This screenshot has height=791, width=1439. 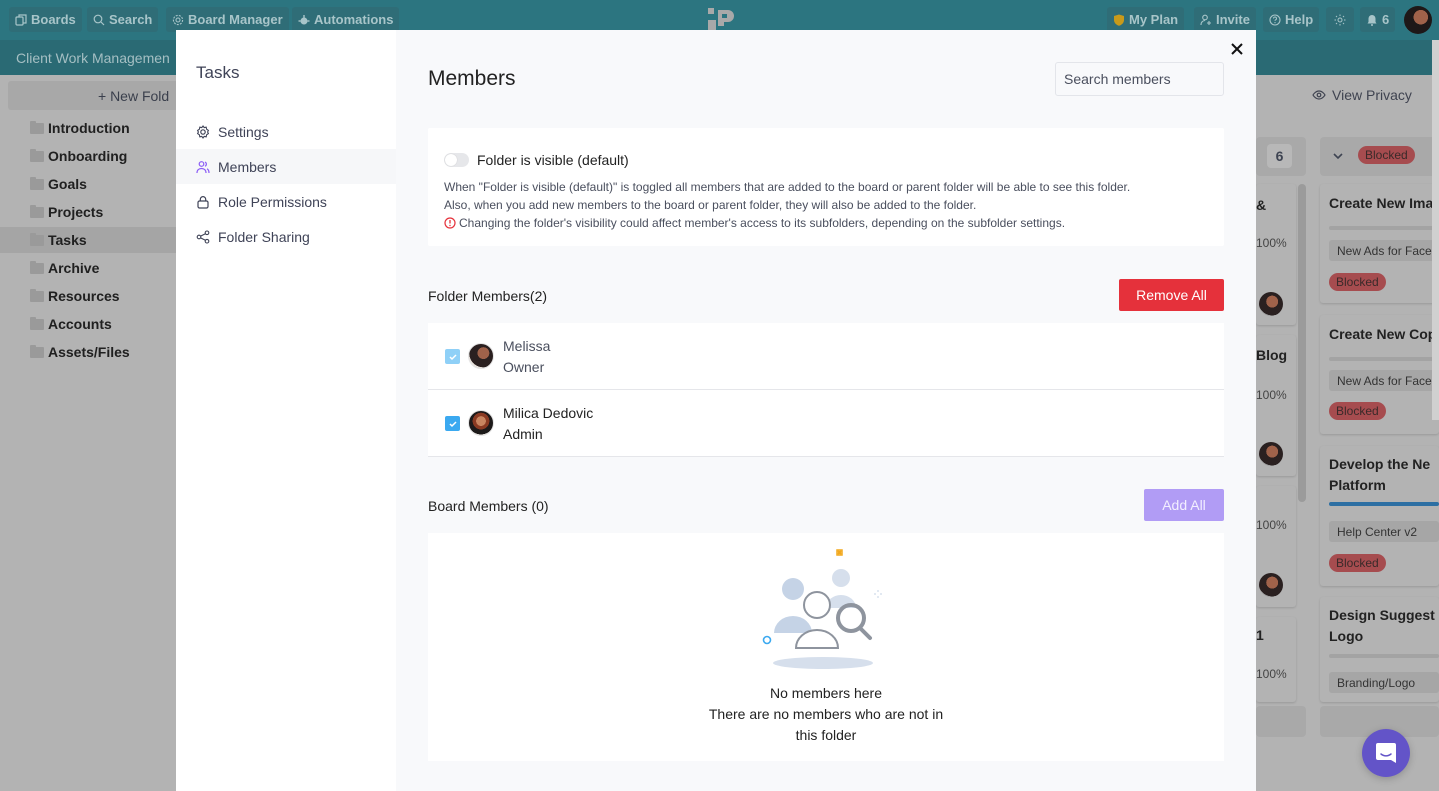 I want to click on view-privacy-button: View Privacy, so click(x=1362, y=95).